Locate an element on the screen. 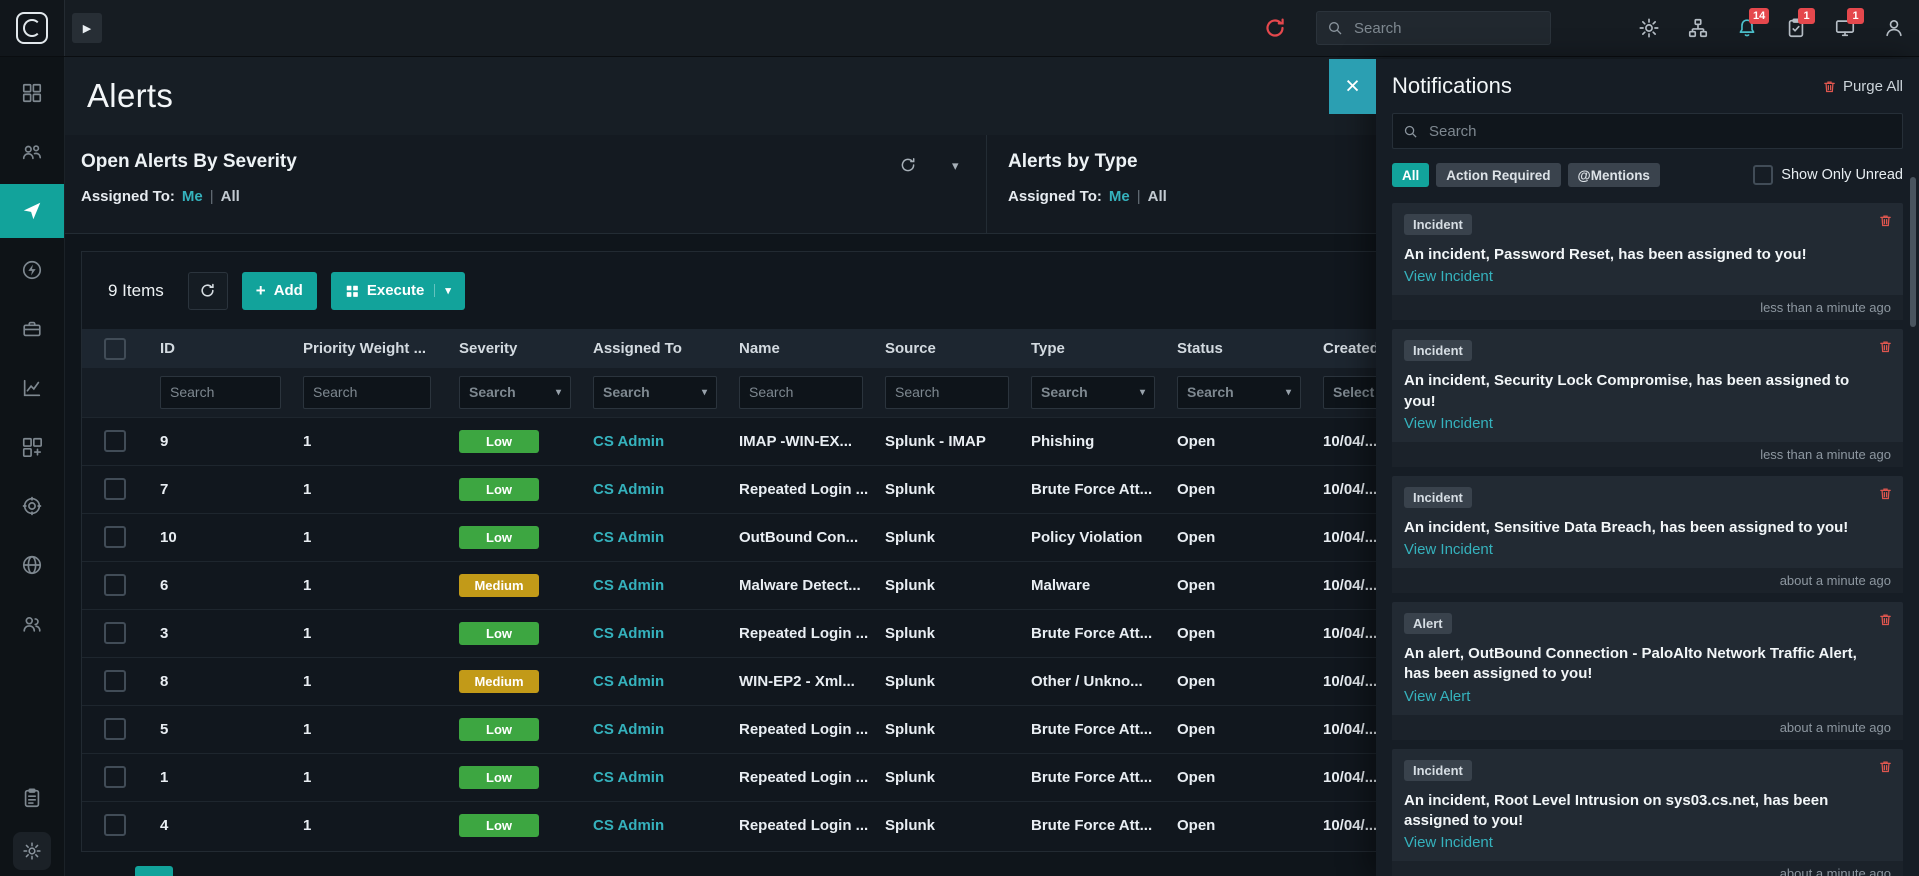  cell-source: Splunk is located at coordinates (910, 729).